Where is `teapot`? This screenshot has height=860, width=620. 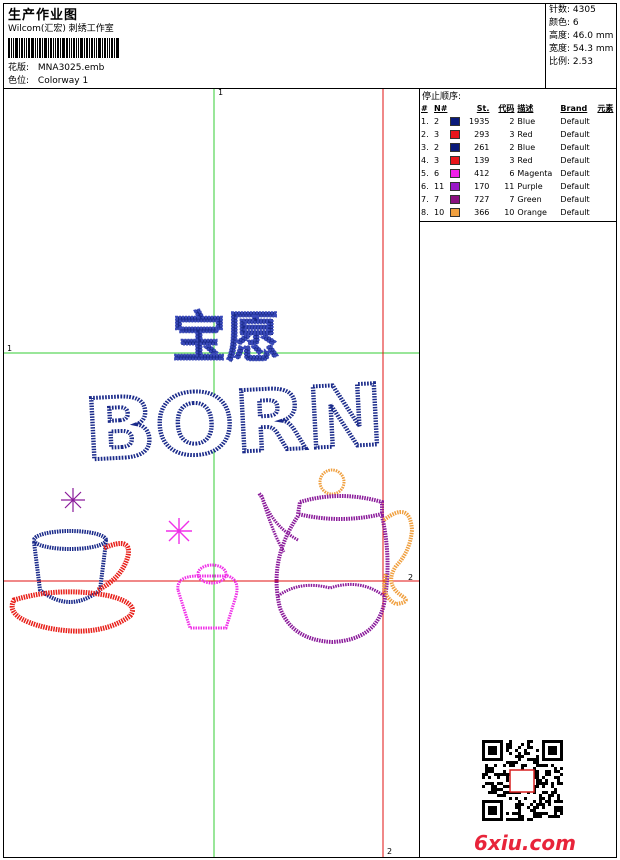 teapot is located at coordinates (336, 556).